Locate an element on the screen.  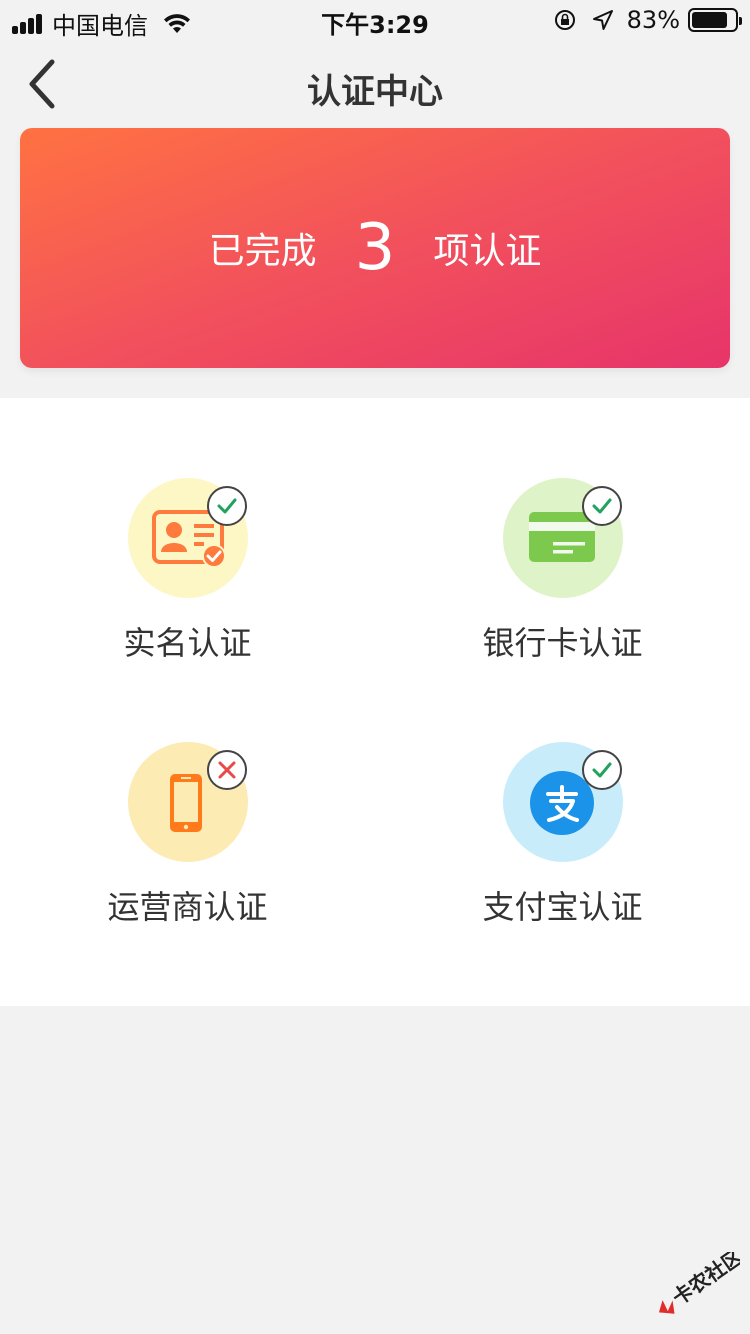
item-label: 银行卡认证 is located at coordinates (562, 643).